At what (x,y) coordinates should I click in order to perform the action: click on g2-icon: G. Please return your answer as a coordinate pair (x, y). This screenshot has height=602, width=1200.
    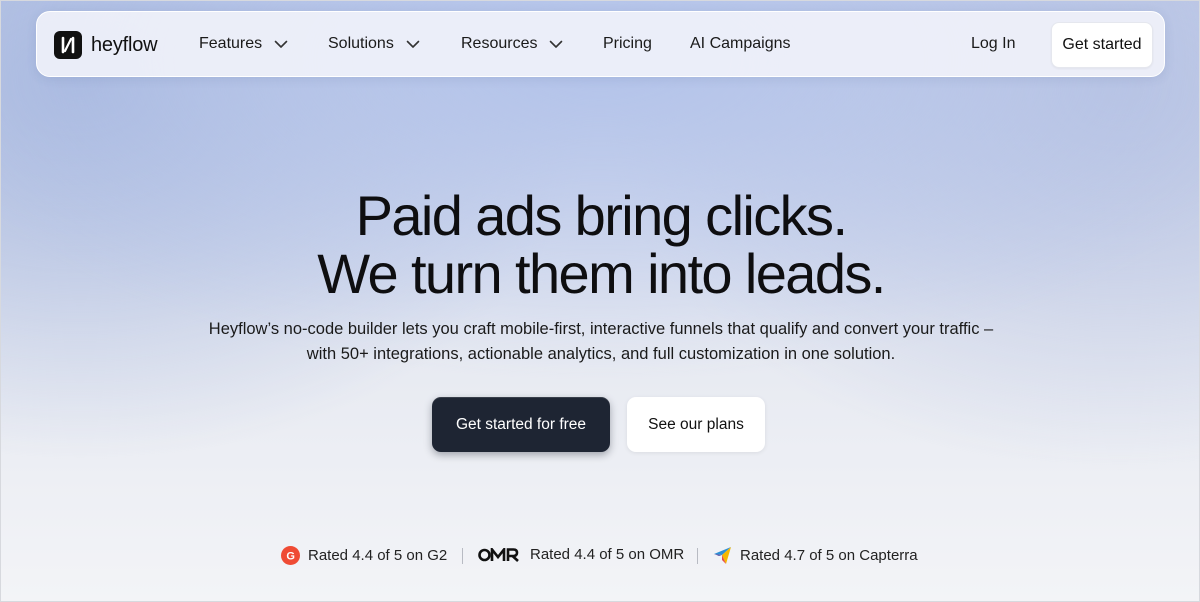
    Looking at the image, I should click on (290, 555).